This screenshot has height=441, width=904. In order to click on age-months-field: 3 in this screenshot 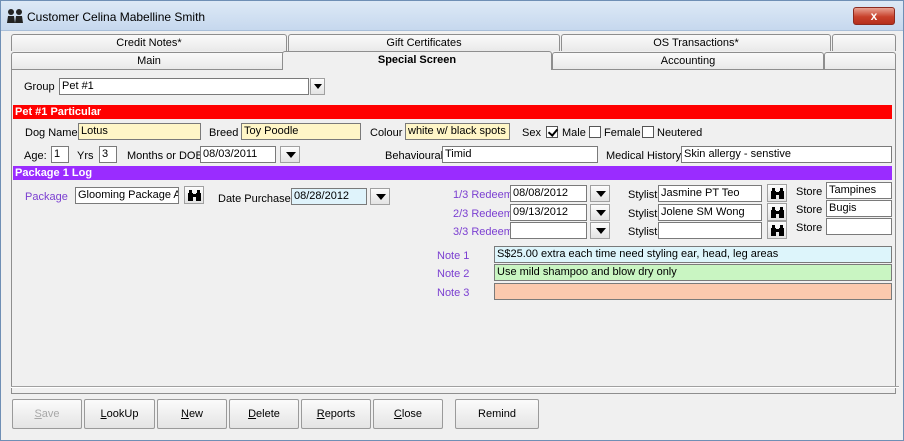, I will do `click(108, 154)`.